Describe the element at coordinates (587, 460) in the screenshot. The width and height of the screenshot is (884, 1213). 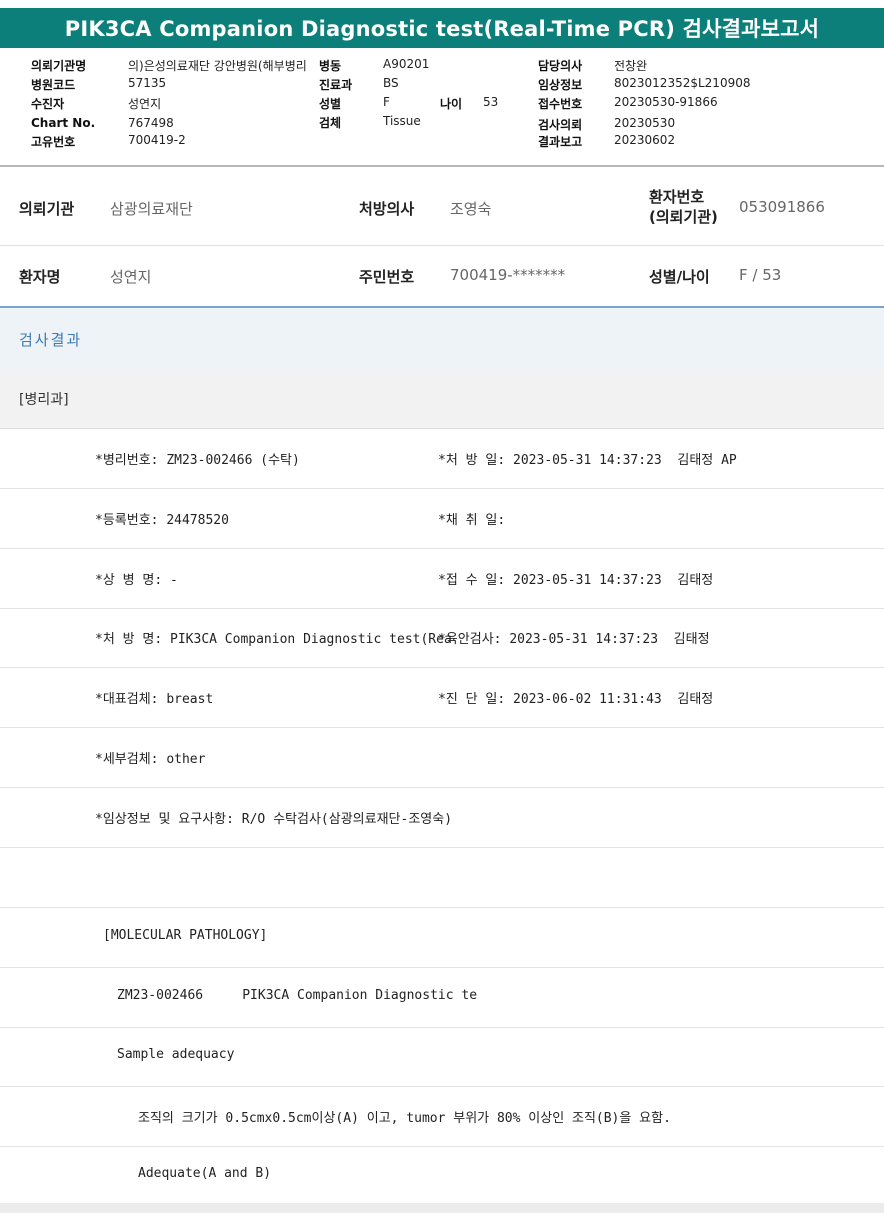
I see `result-row-right: *처 방 일: 2023-05-31 14:37:23 김태정 AP` at that location.